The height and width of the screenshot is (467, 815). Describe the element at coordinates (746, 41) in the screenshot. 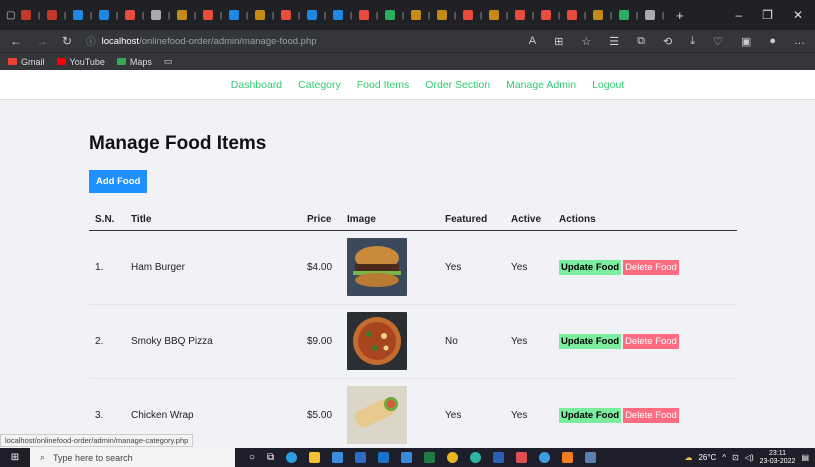

I see `wallet-icon: ▣` at that location.